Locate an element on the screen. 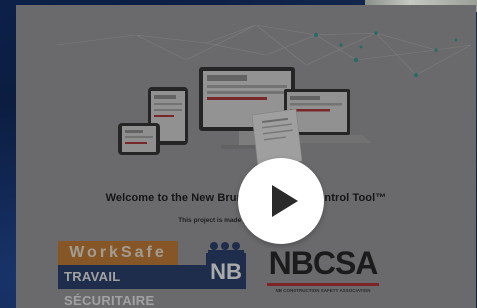 The image size is (477, 308). worksafe-logo-badge: NB is located at coordinates (226, 271).